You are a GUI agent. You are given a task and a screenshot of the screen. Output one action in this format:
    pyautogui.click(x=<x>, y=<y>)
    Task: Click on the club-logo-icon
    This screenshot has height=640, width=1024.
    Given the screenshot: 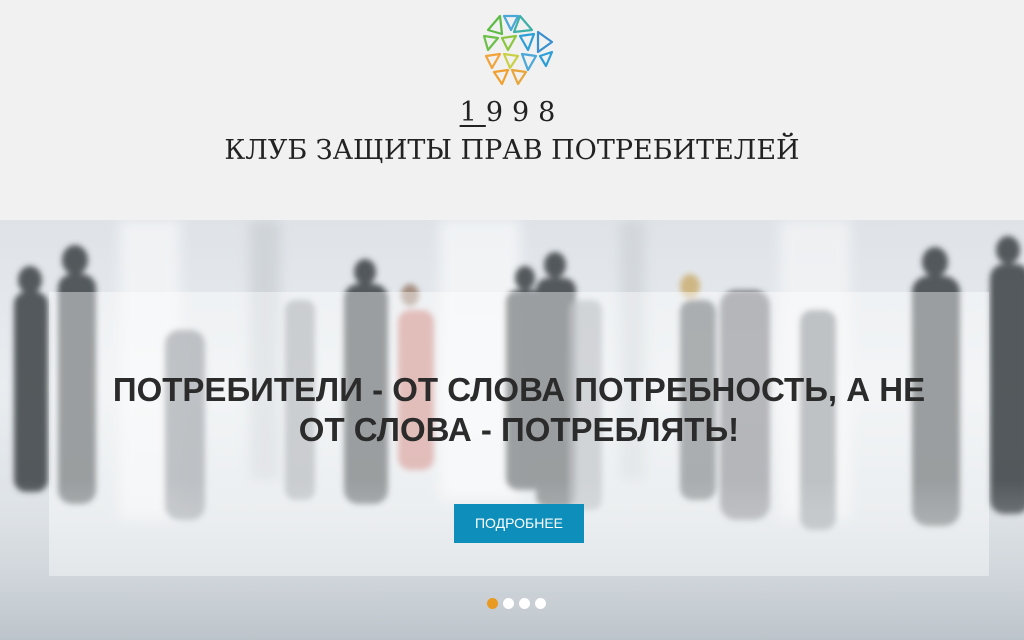 What is the action you would take?
    pyautogui.click(x=518, y=50)
    